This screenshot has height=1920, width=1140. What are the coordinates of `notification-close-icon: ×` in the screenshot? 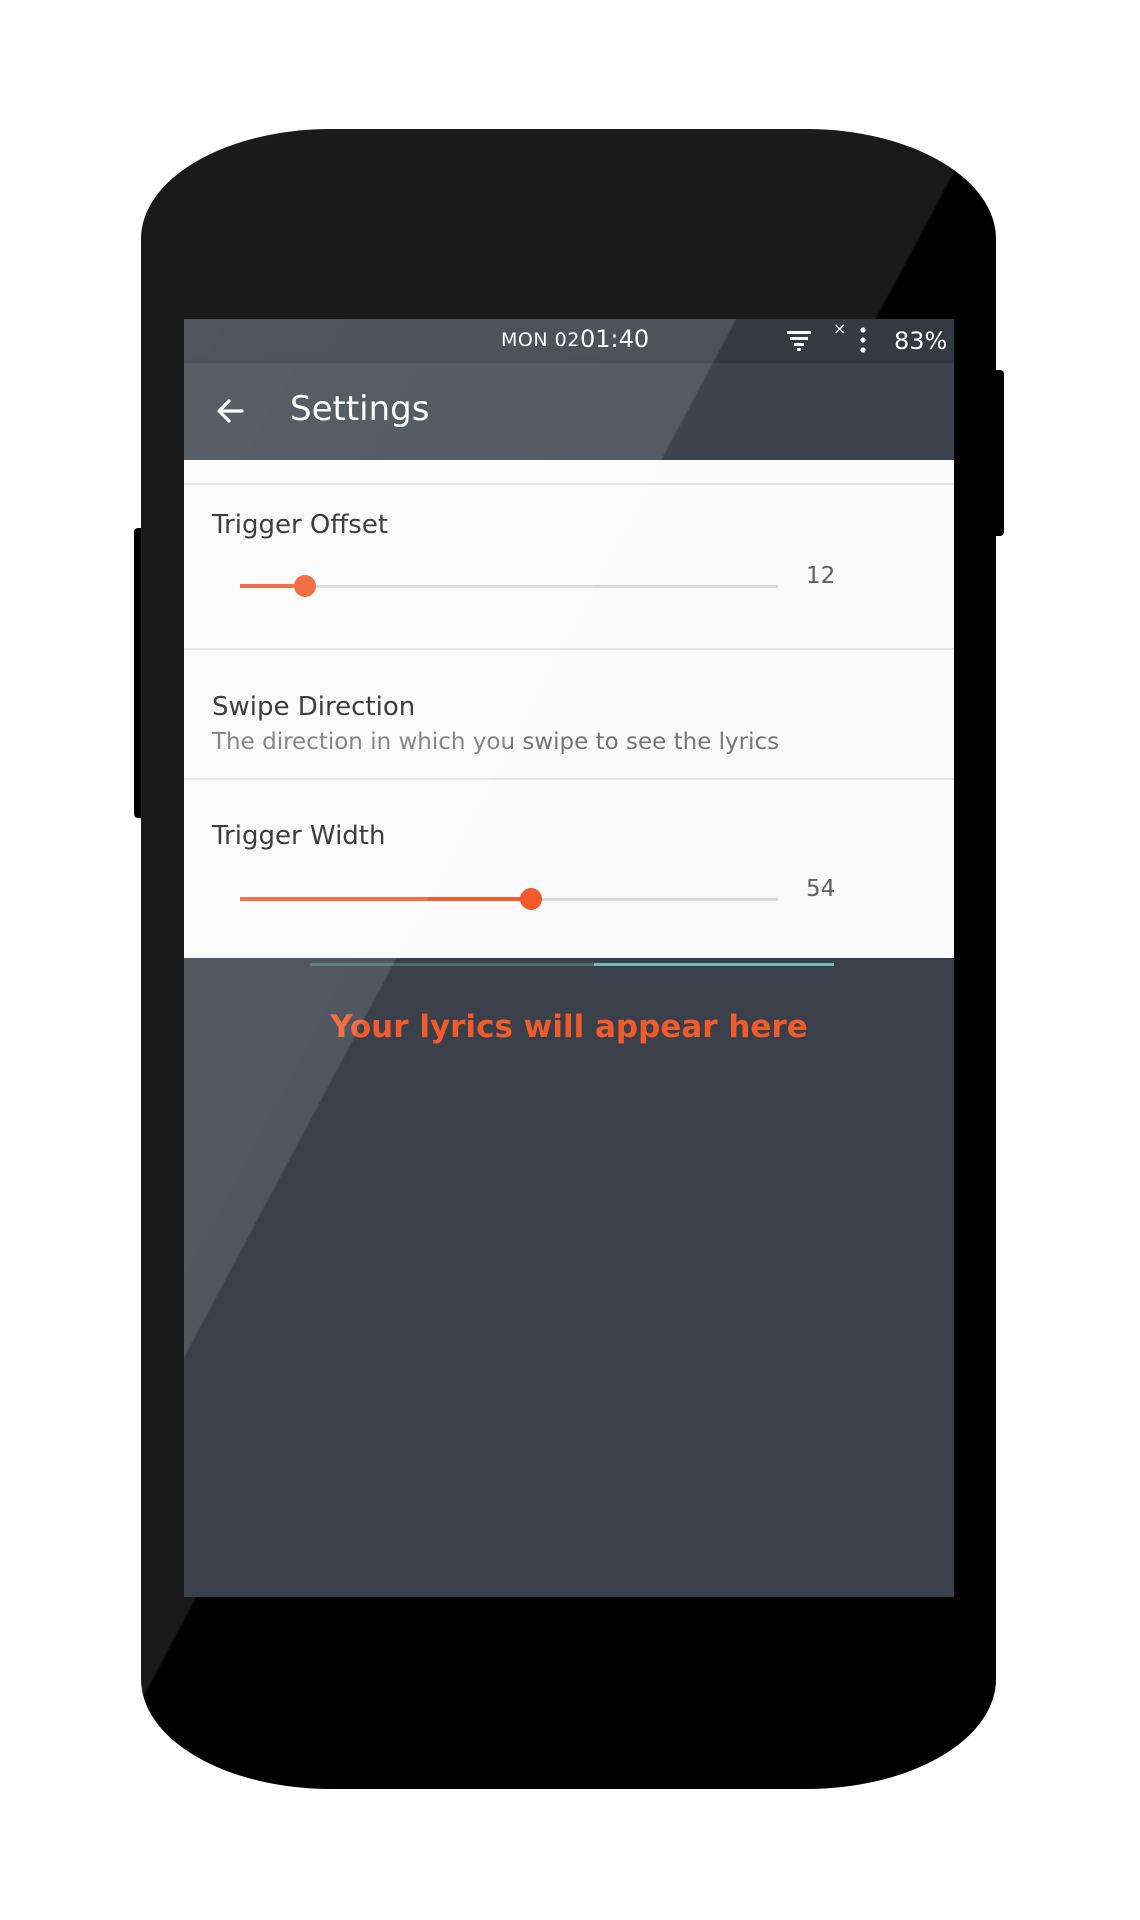 It's located at (839, 328).